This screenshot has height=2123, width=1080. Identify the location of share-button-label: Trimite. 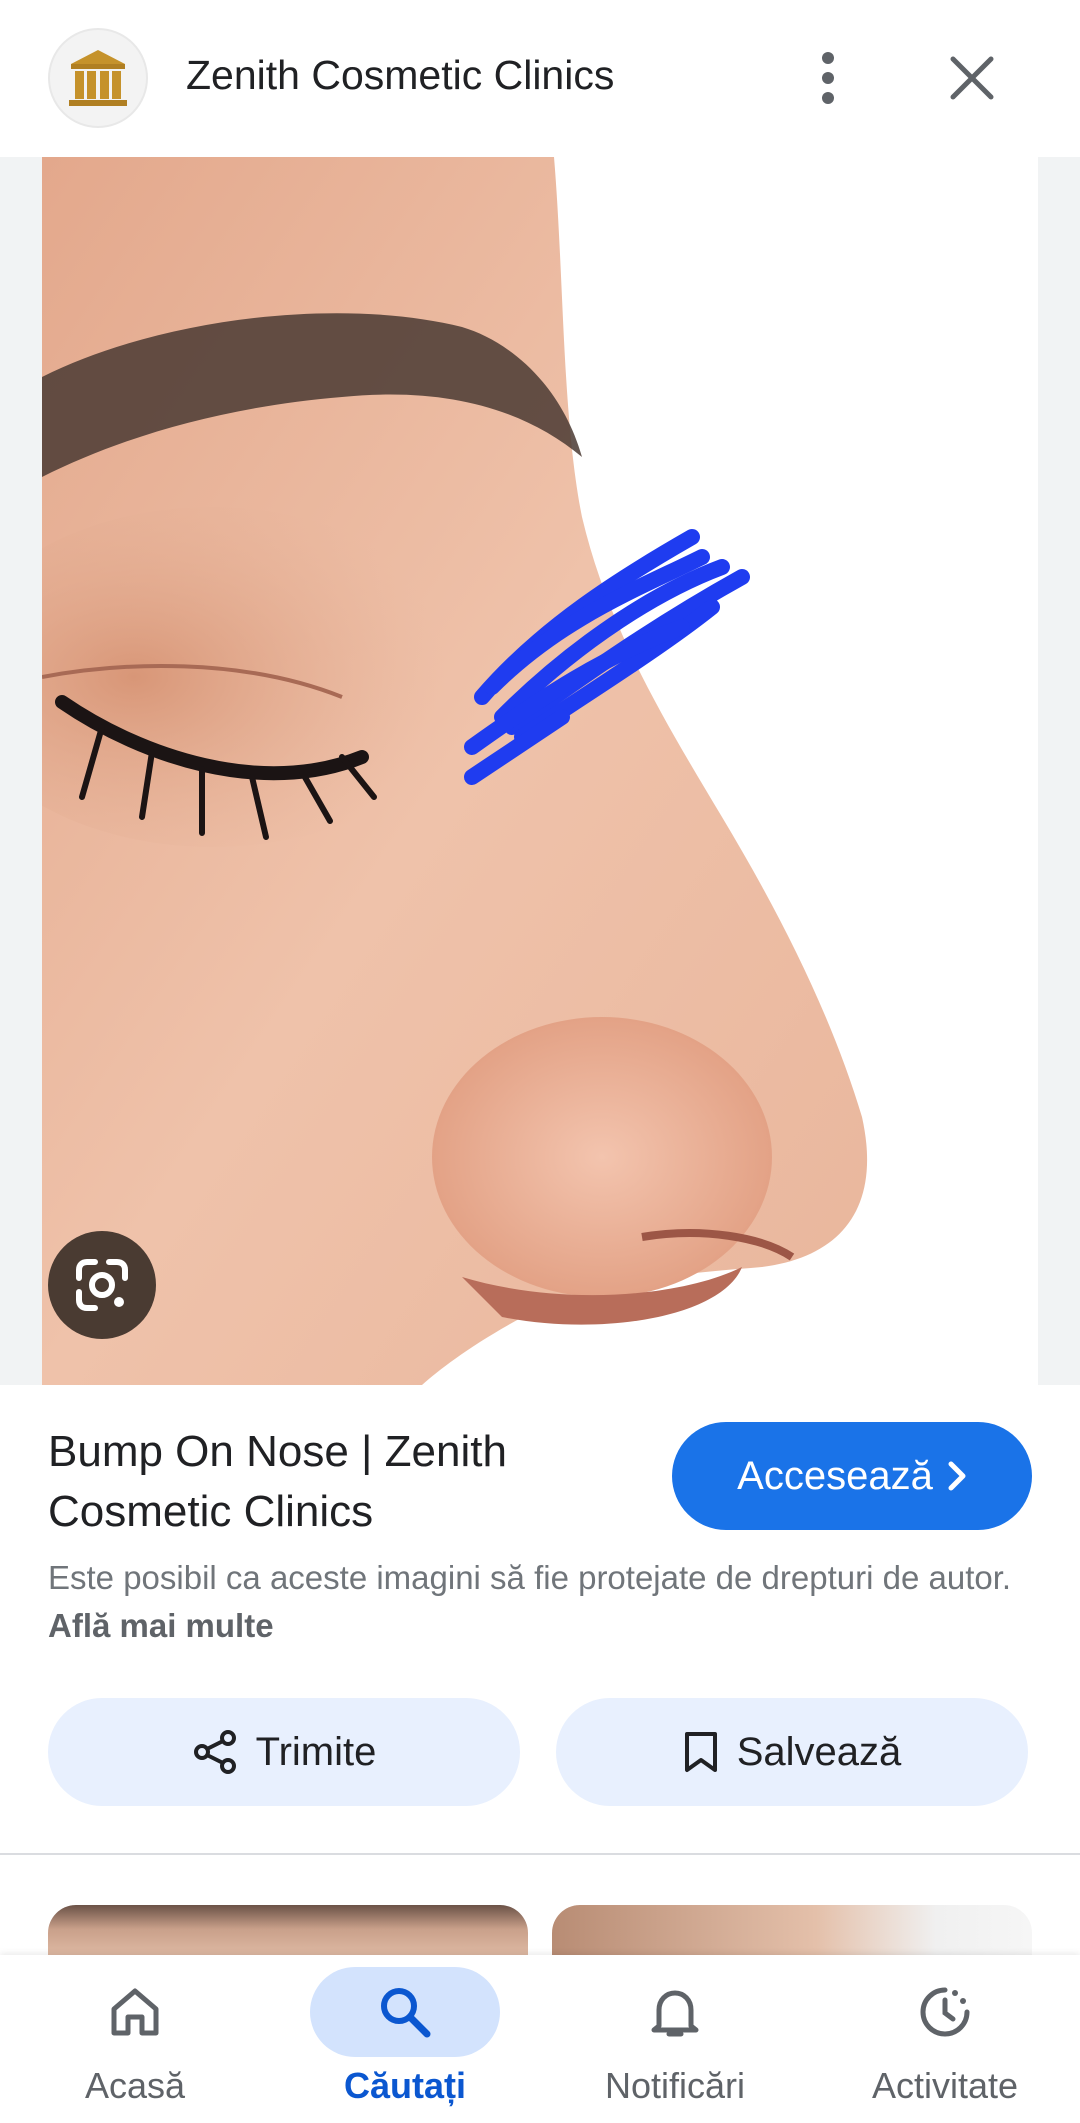
(316, 1751).